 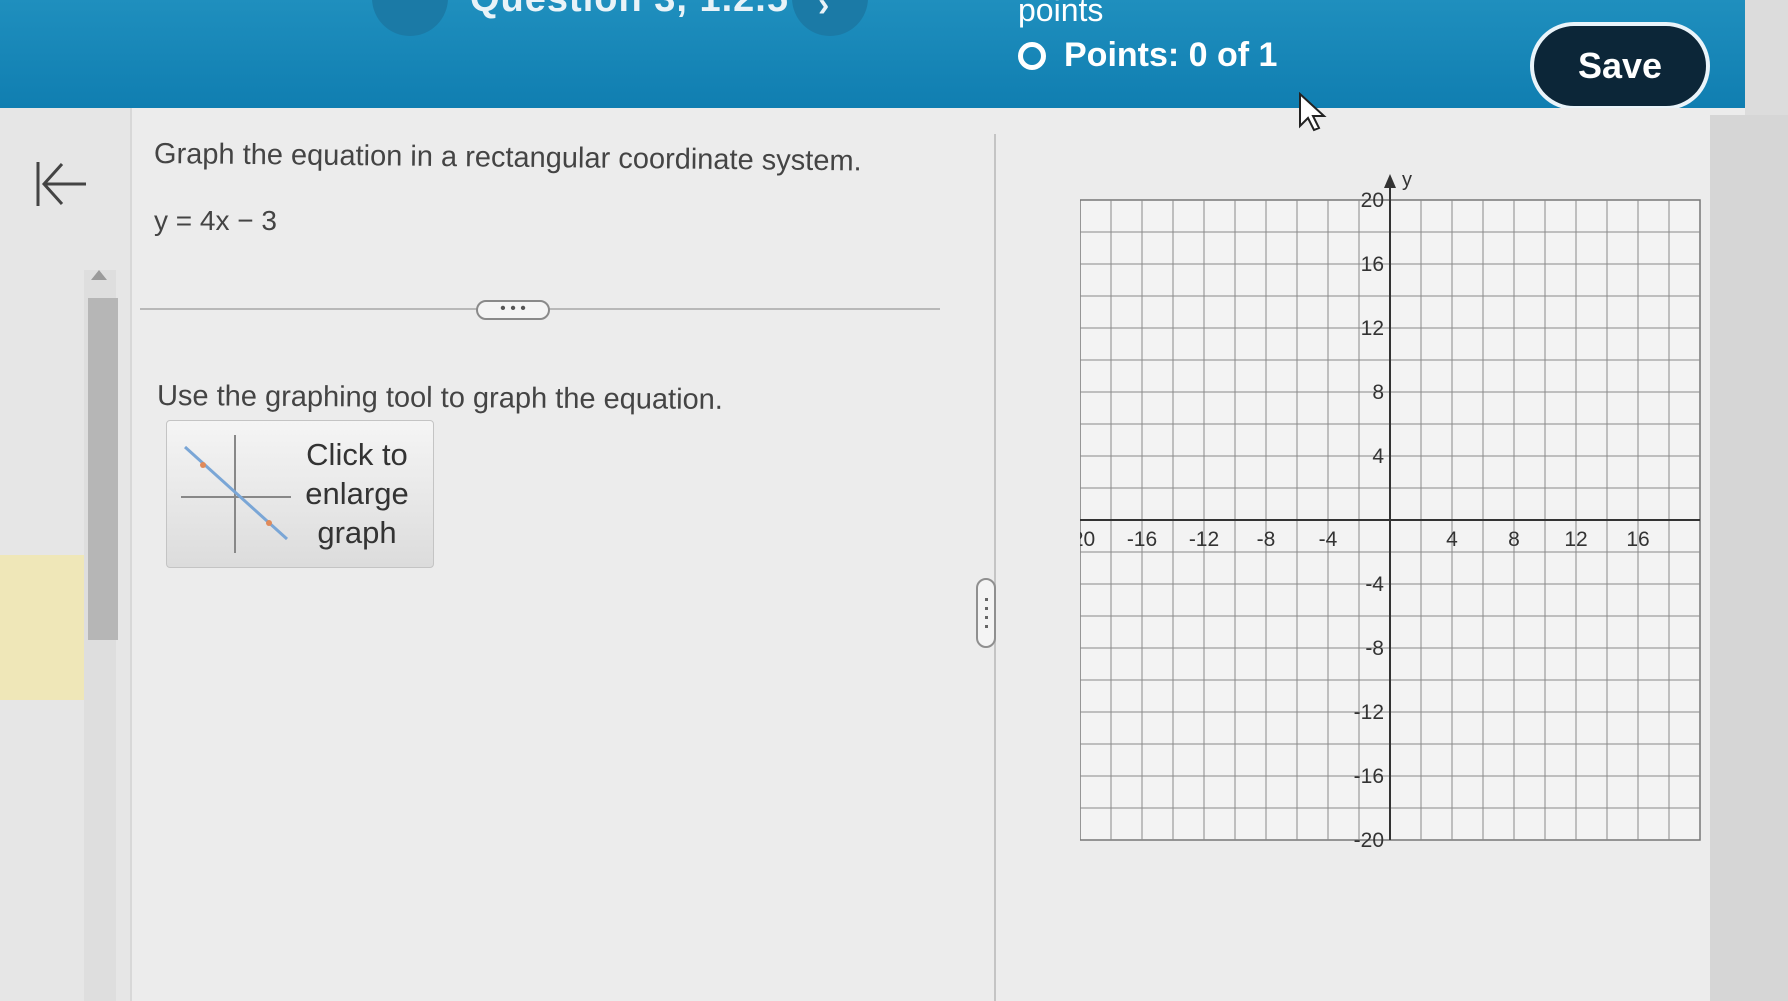 What do you see at coordinates (513, 310) in the screenshot?
I see `more-button: • • •` at bounding box center [513, 310].